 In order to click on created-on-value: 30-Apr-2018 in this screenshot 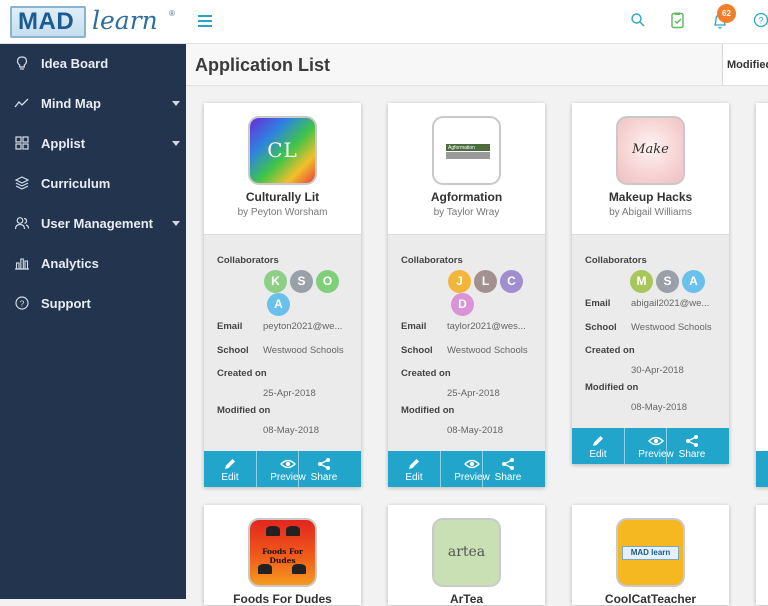, I will do `click(657, 370)`.